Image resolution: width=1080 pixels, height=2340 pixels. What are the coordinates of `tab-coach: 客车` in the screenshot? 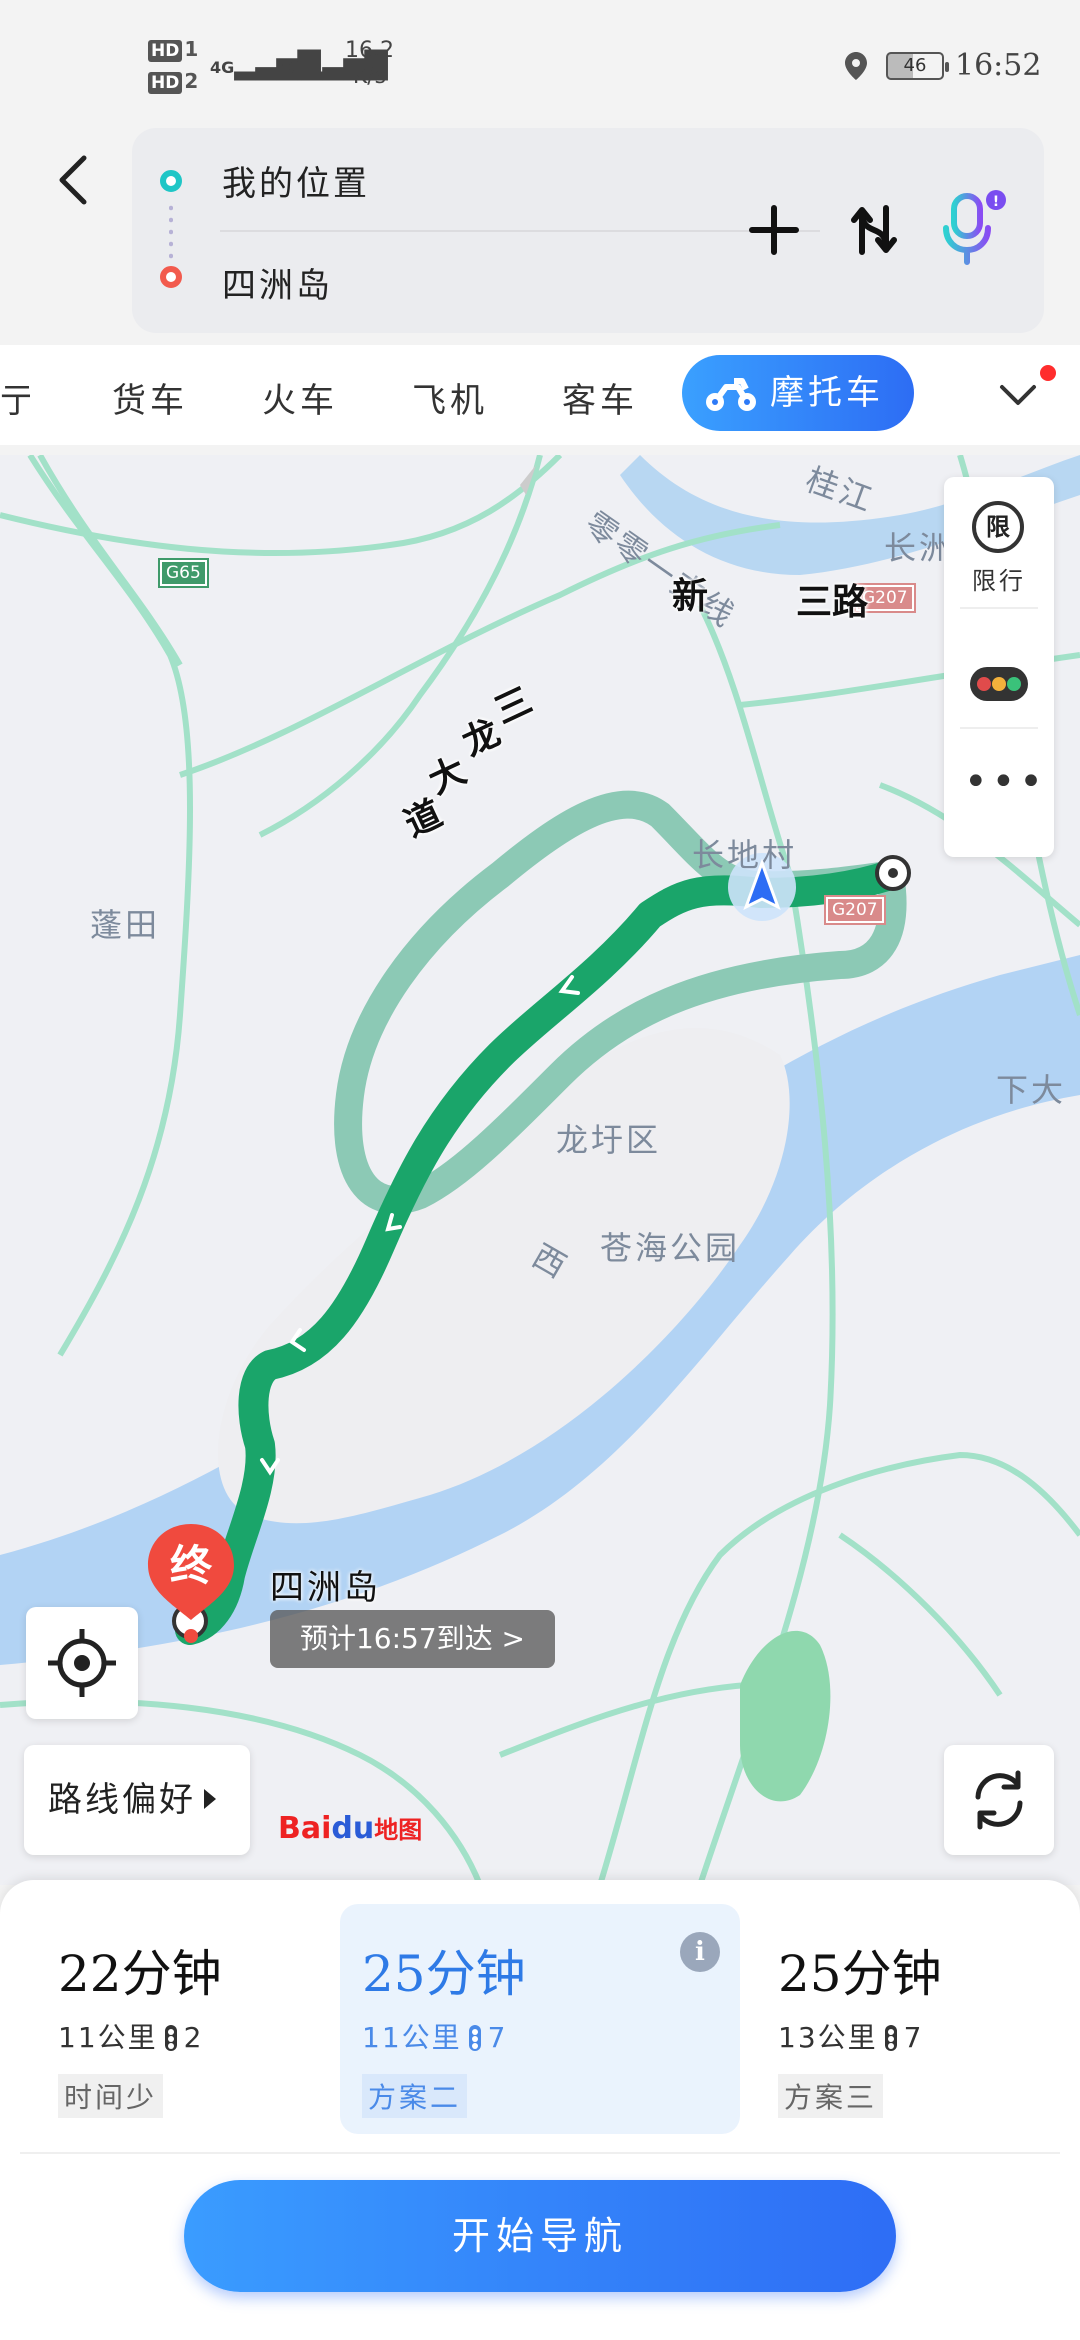 It's located at (600, 397).